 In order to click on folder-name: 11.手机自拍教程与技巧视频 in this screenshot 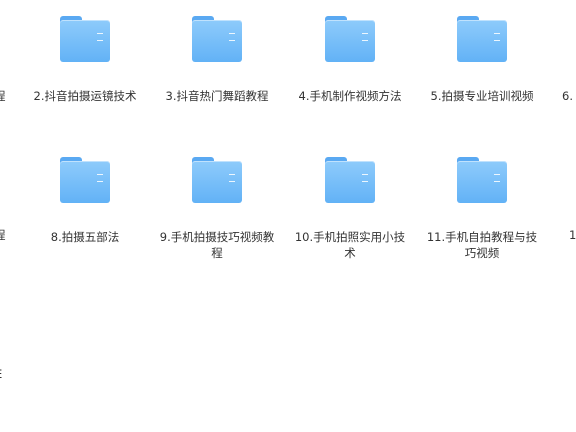, I will do `click(482, 245)`.